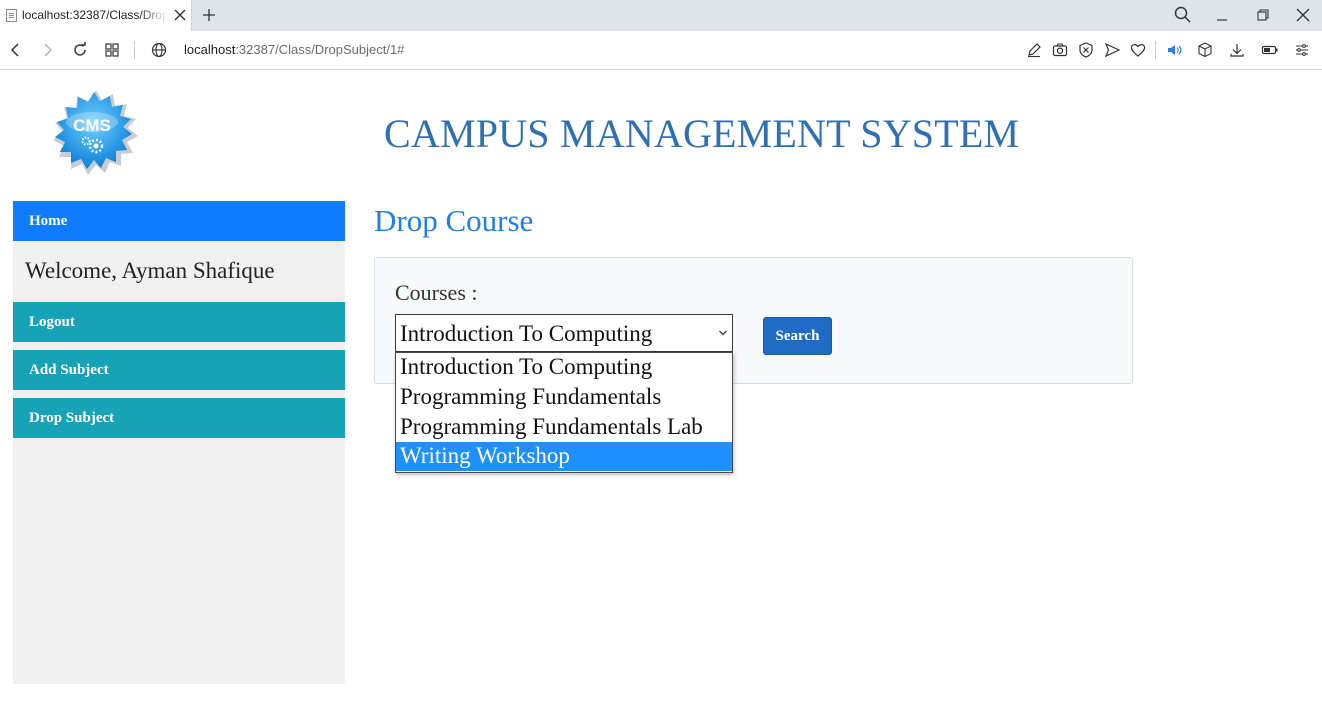 The image size is (1322, 711). What do you see at coordinates (1138, 50) in the screenshot?
I see `heart-icon` at bounding box center [1138, 50].